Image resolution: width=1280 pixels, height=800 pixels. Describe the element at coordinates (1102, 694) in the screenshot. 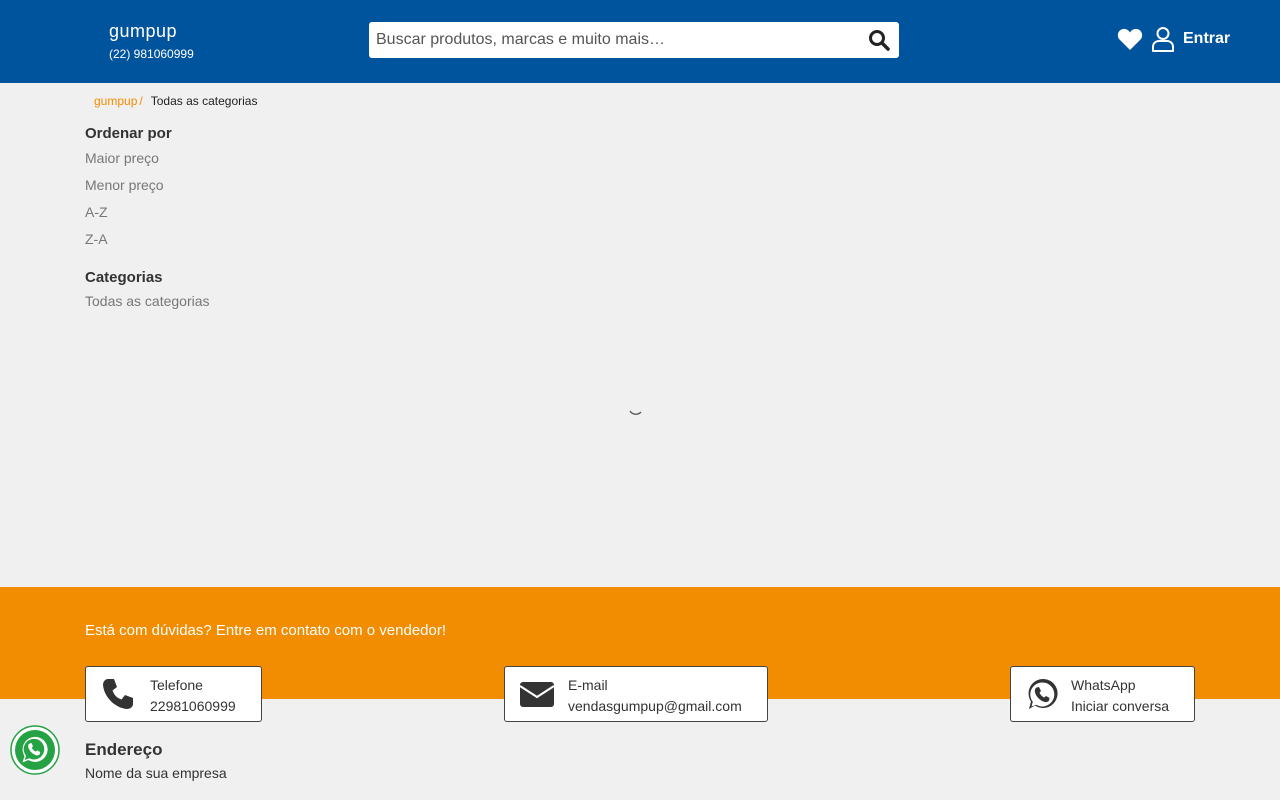

I see `whatsapp-contact-card: WhatsApp Iniciar conversa` at that location.